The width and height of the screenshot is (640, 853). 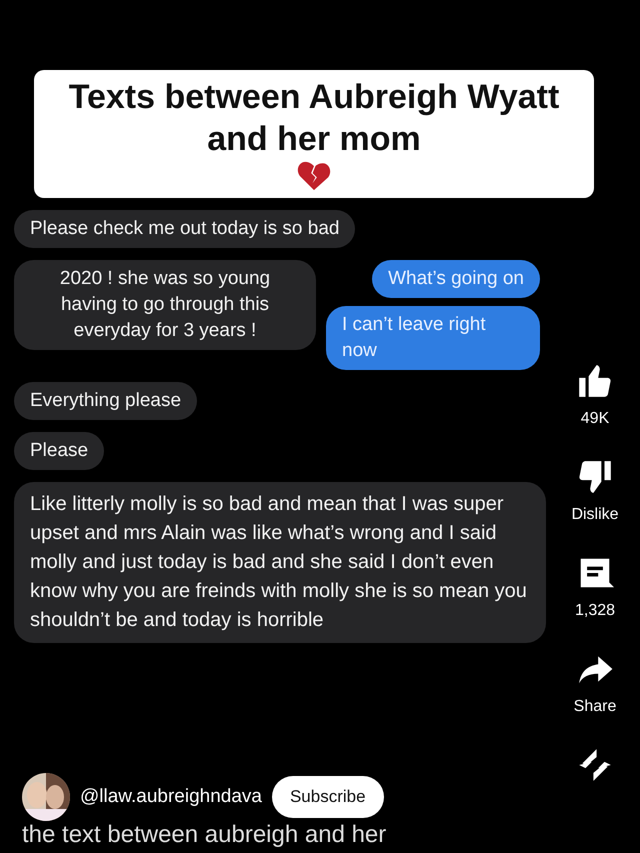 What do you see at coordinates (595, 683) in the screenshot?
I see `share-button: Share` at bounding box center [595, 683].